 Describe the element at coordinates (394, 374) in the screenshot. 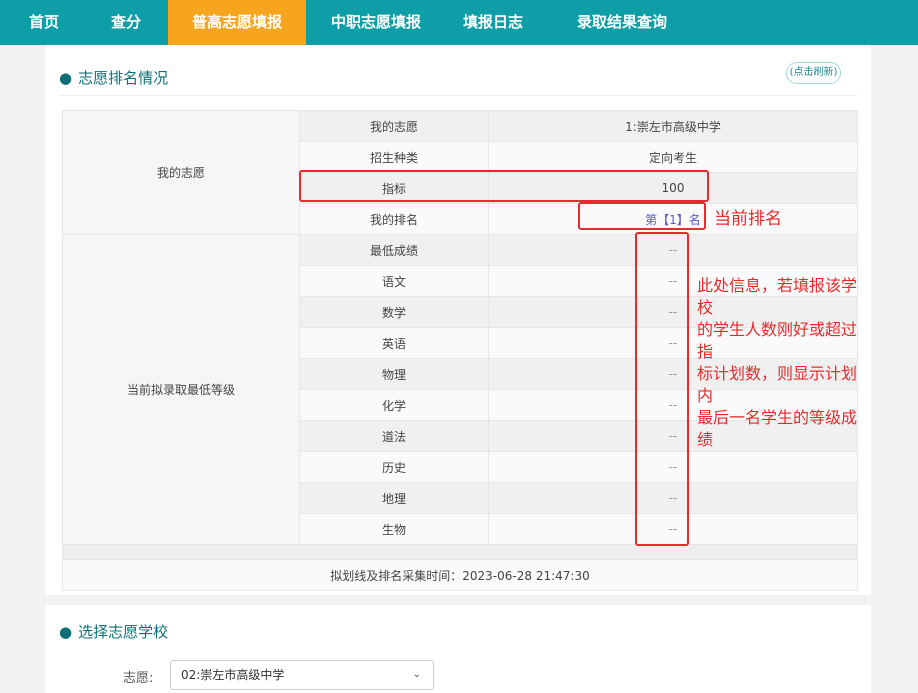

I see `row-label: 物理` at that location.